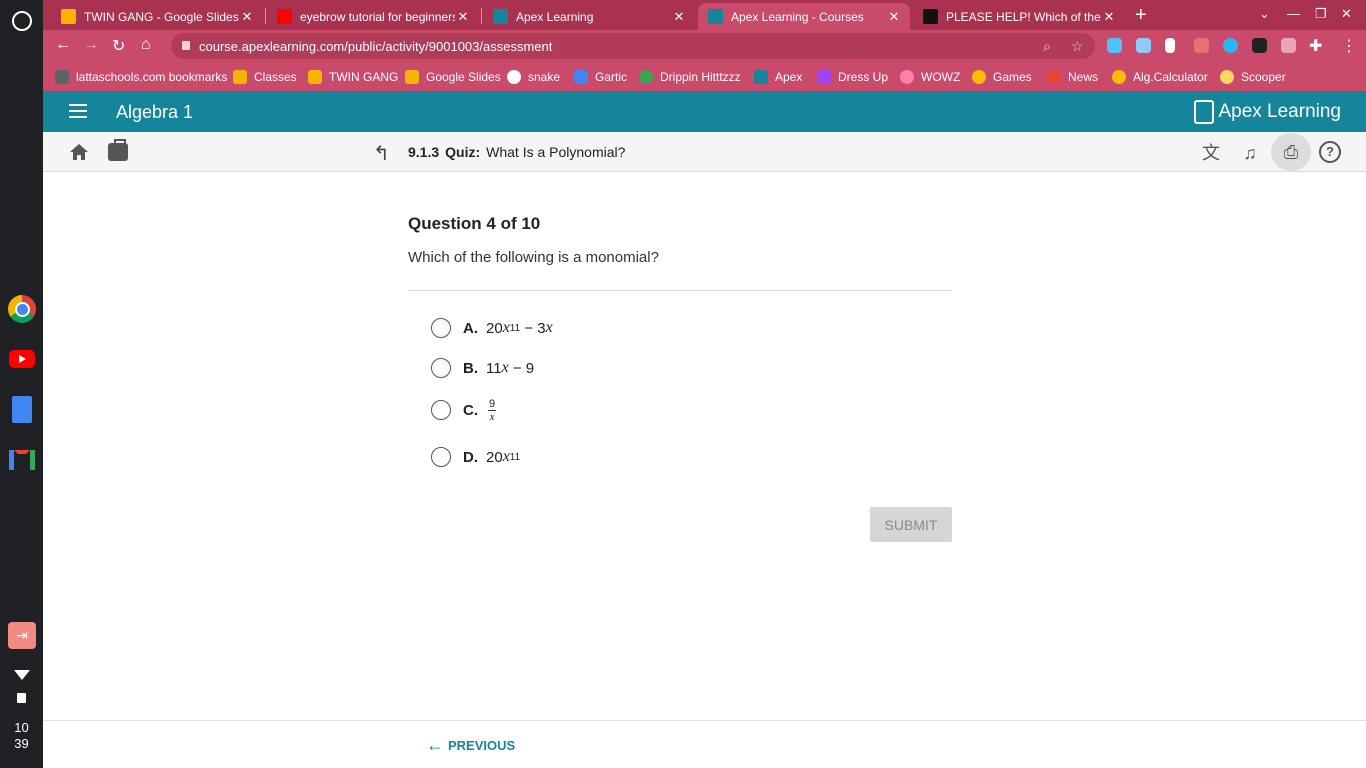  I want to click on apex-header: Algebra 1 Apex Learning, so click(704, 112).